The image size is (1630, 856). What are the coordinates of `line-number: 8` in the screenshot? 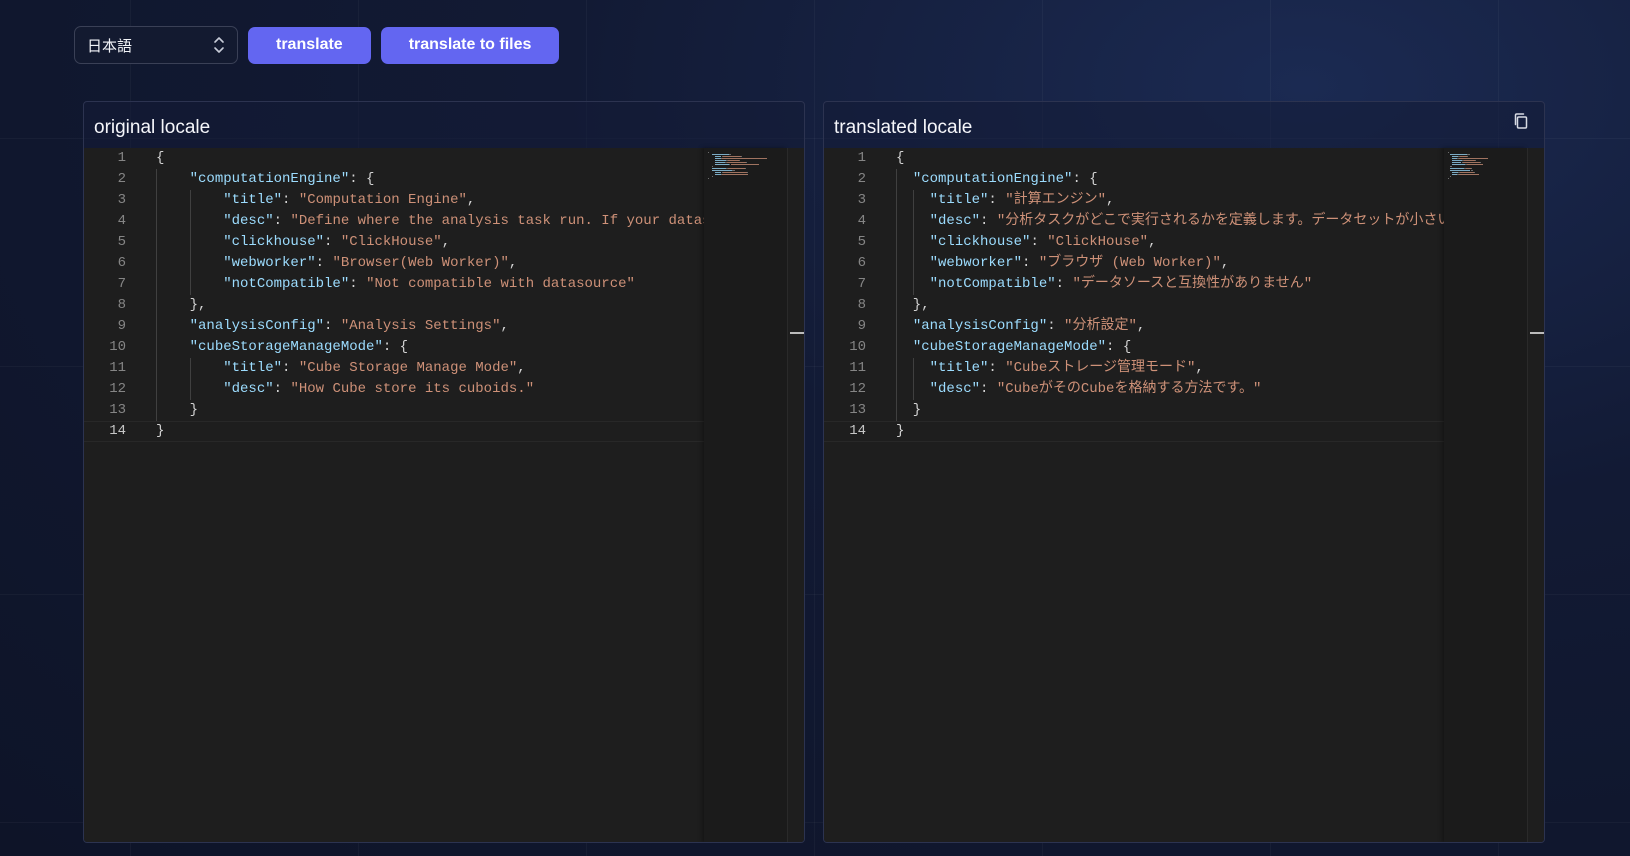 It's located at (121, 305).